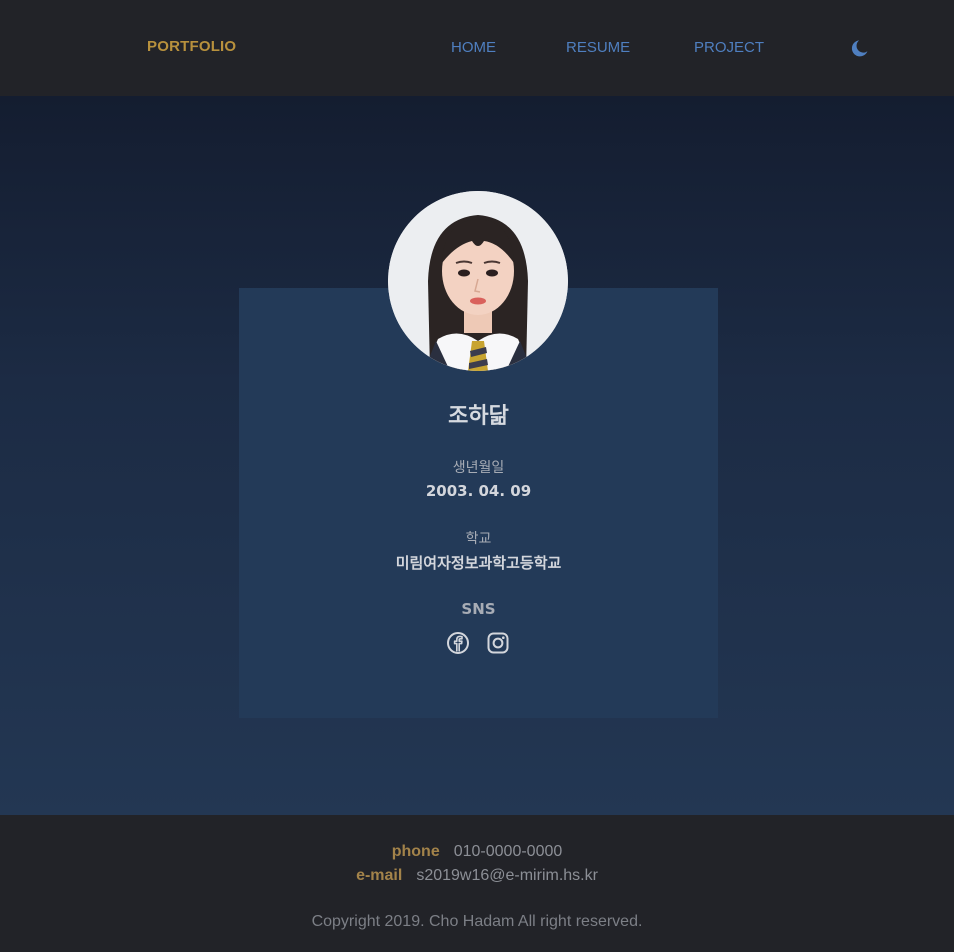 This screenshot has height=952, width=954. Describe the element at coordinates (458, 643) in the screenshot. I see `facebook-icon` at that location.